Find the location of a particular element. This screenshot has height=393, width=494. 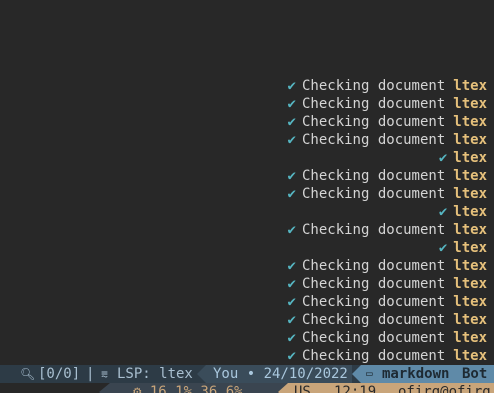

user-host: ofirg@ofirg is located at coordinates (444, 388).